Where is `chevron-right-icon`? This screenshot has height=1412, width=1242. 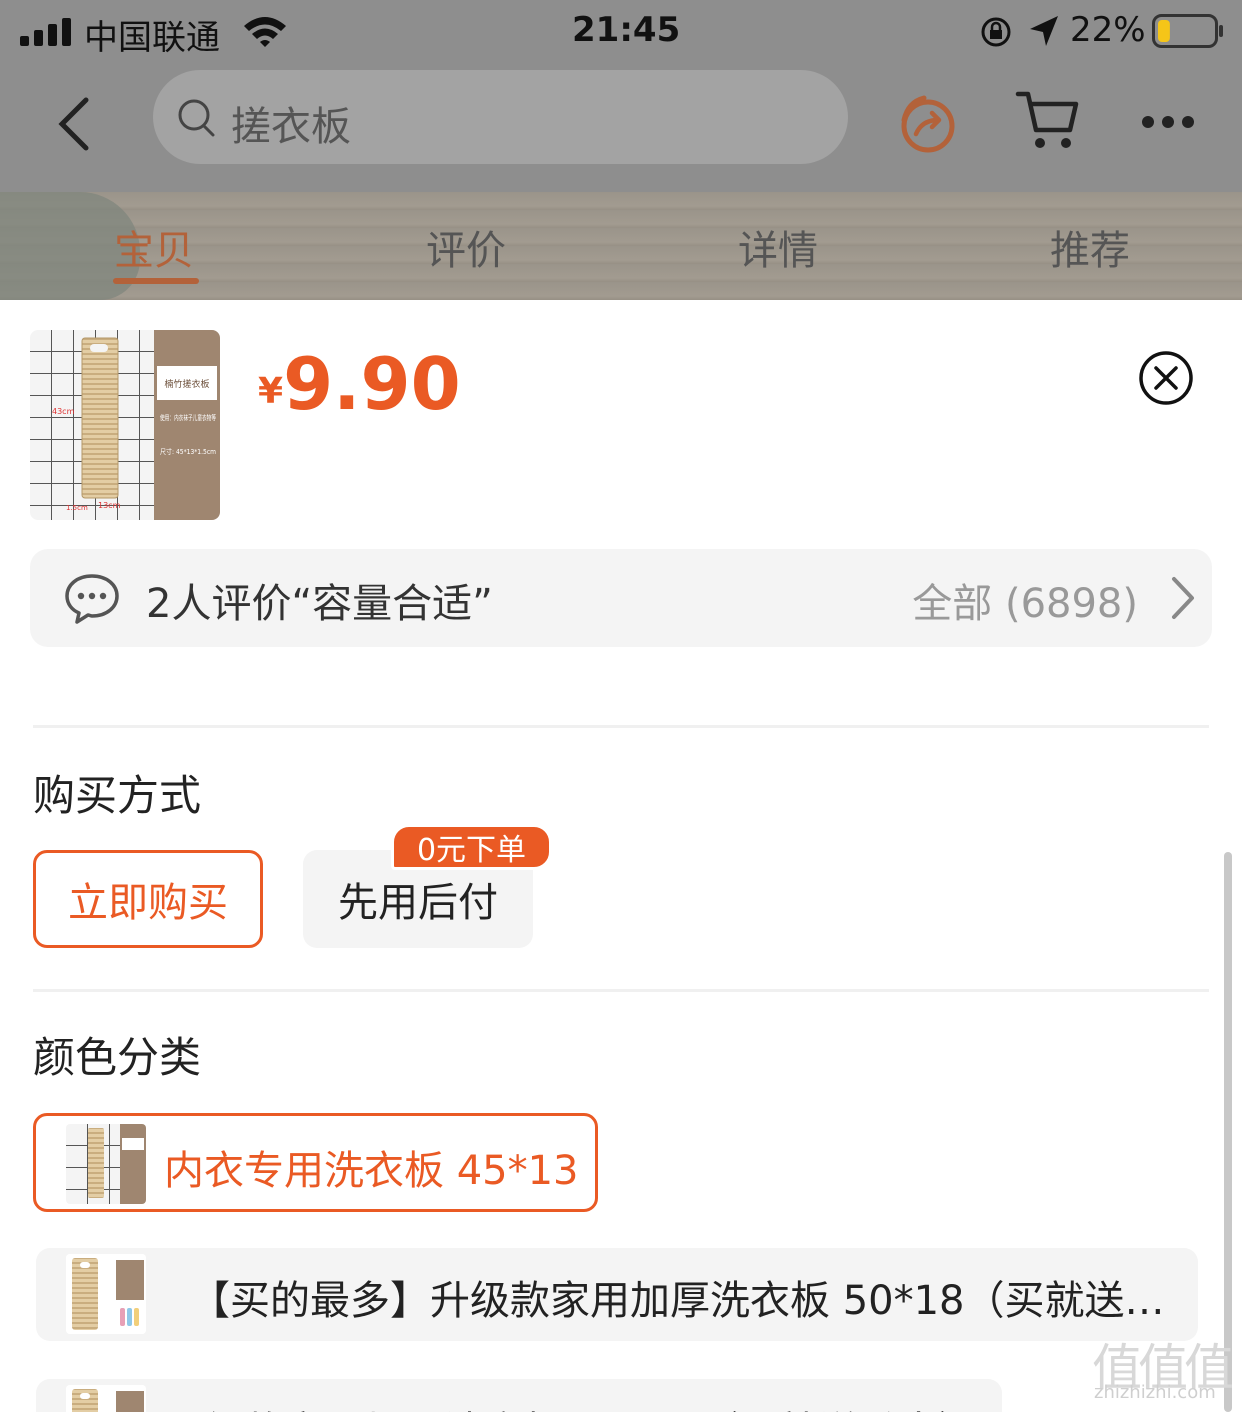
chevron-right-icon is located at coordinates (1183, 598).